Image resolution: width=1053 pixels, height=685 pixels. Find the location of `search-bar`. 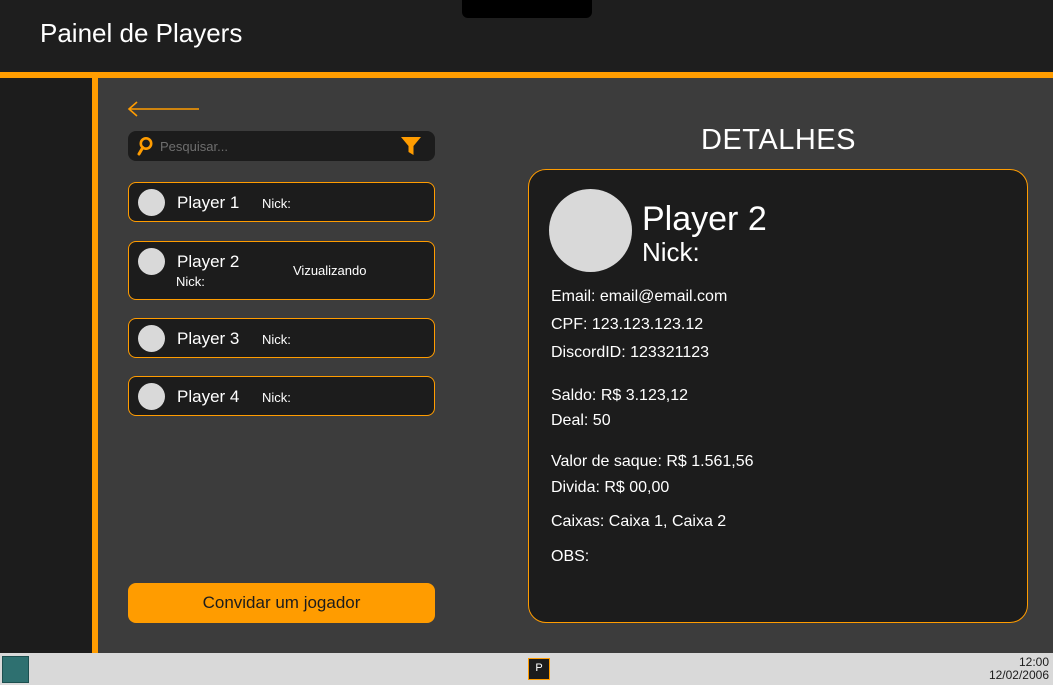

search-bar is located at coordinates (281, 146).